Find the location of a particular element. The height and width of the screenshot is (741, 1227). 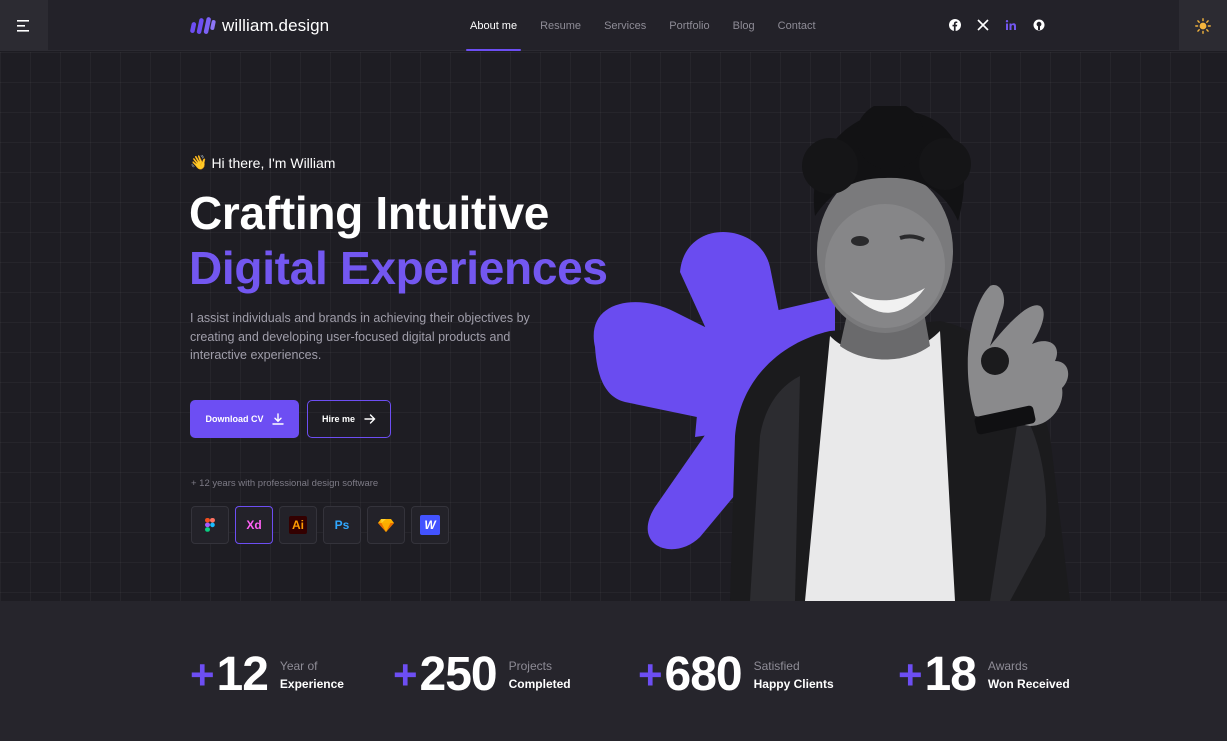

hire-me-label: Hire me is located at coordinates (338, 419).